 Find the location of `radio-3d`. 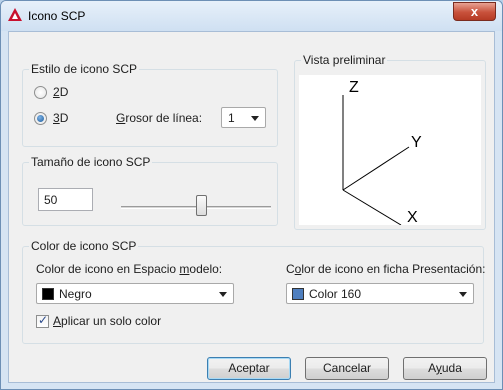

radio-3d is located at coordinates (40, 118).